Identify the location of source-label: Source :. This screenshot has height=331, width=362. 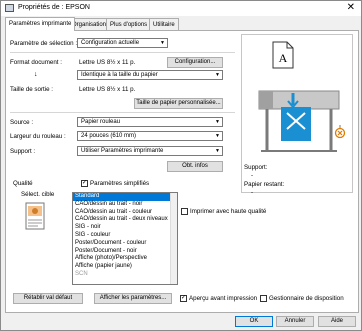
(22, 122).